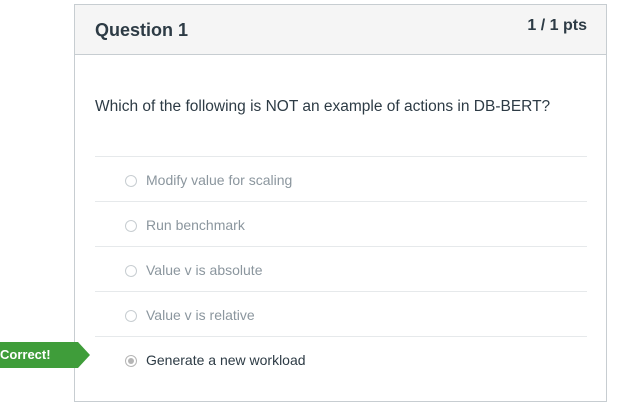 This screenshot has height=411, width=624. What do you see at coordinates (200, 315) in the screenshot?
I see `answer-label: Value v is relative` at bounding box center [200, 315].